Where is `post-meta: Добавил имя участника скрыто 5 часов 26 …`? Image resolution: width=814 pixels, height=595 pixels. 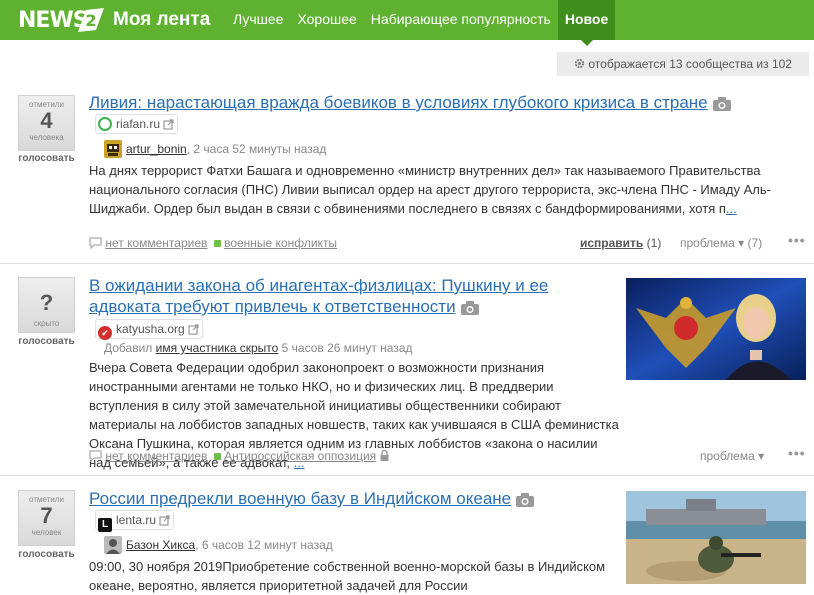
post-meta: Добавил имя участника скрыто 5 часов 26 … is located at coordinates (258, 348).